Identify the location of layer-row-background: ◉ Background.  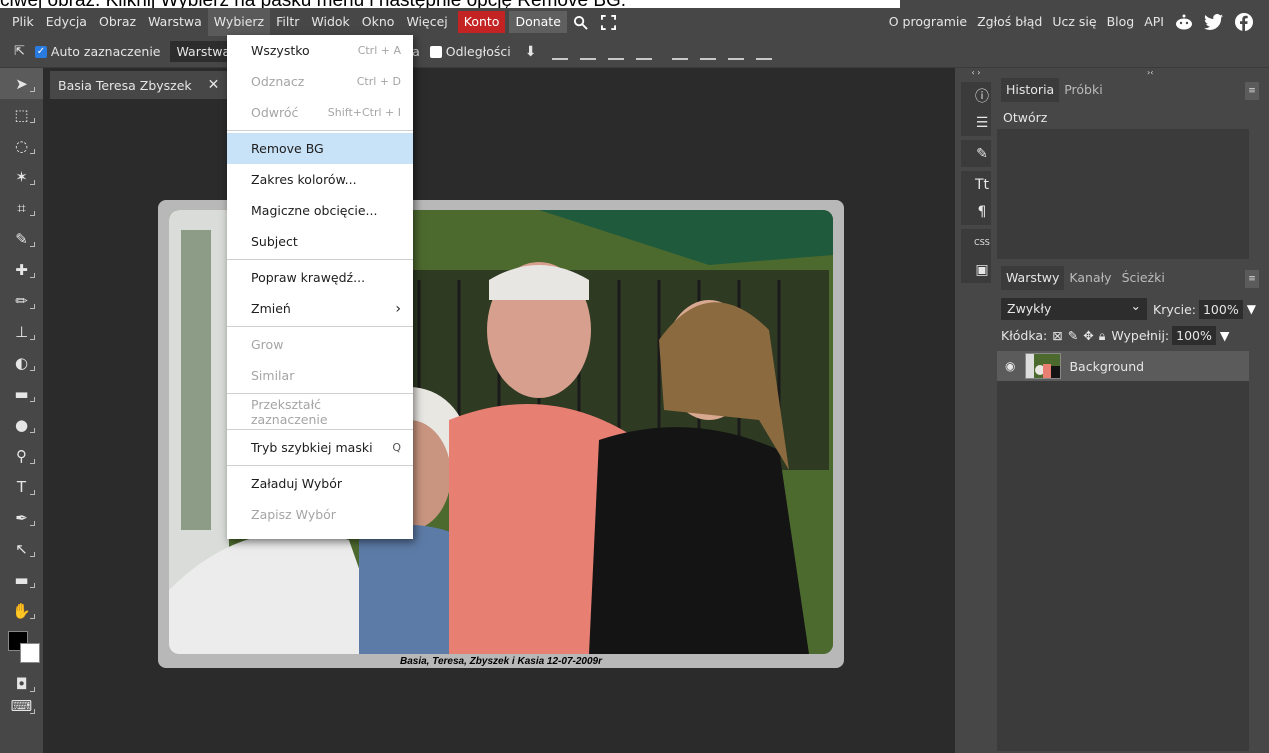
(1123, 366).